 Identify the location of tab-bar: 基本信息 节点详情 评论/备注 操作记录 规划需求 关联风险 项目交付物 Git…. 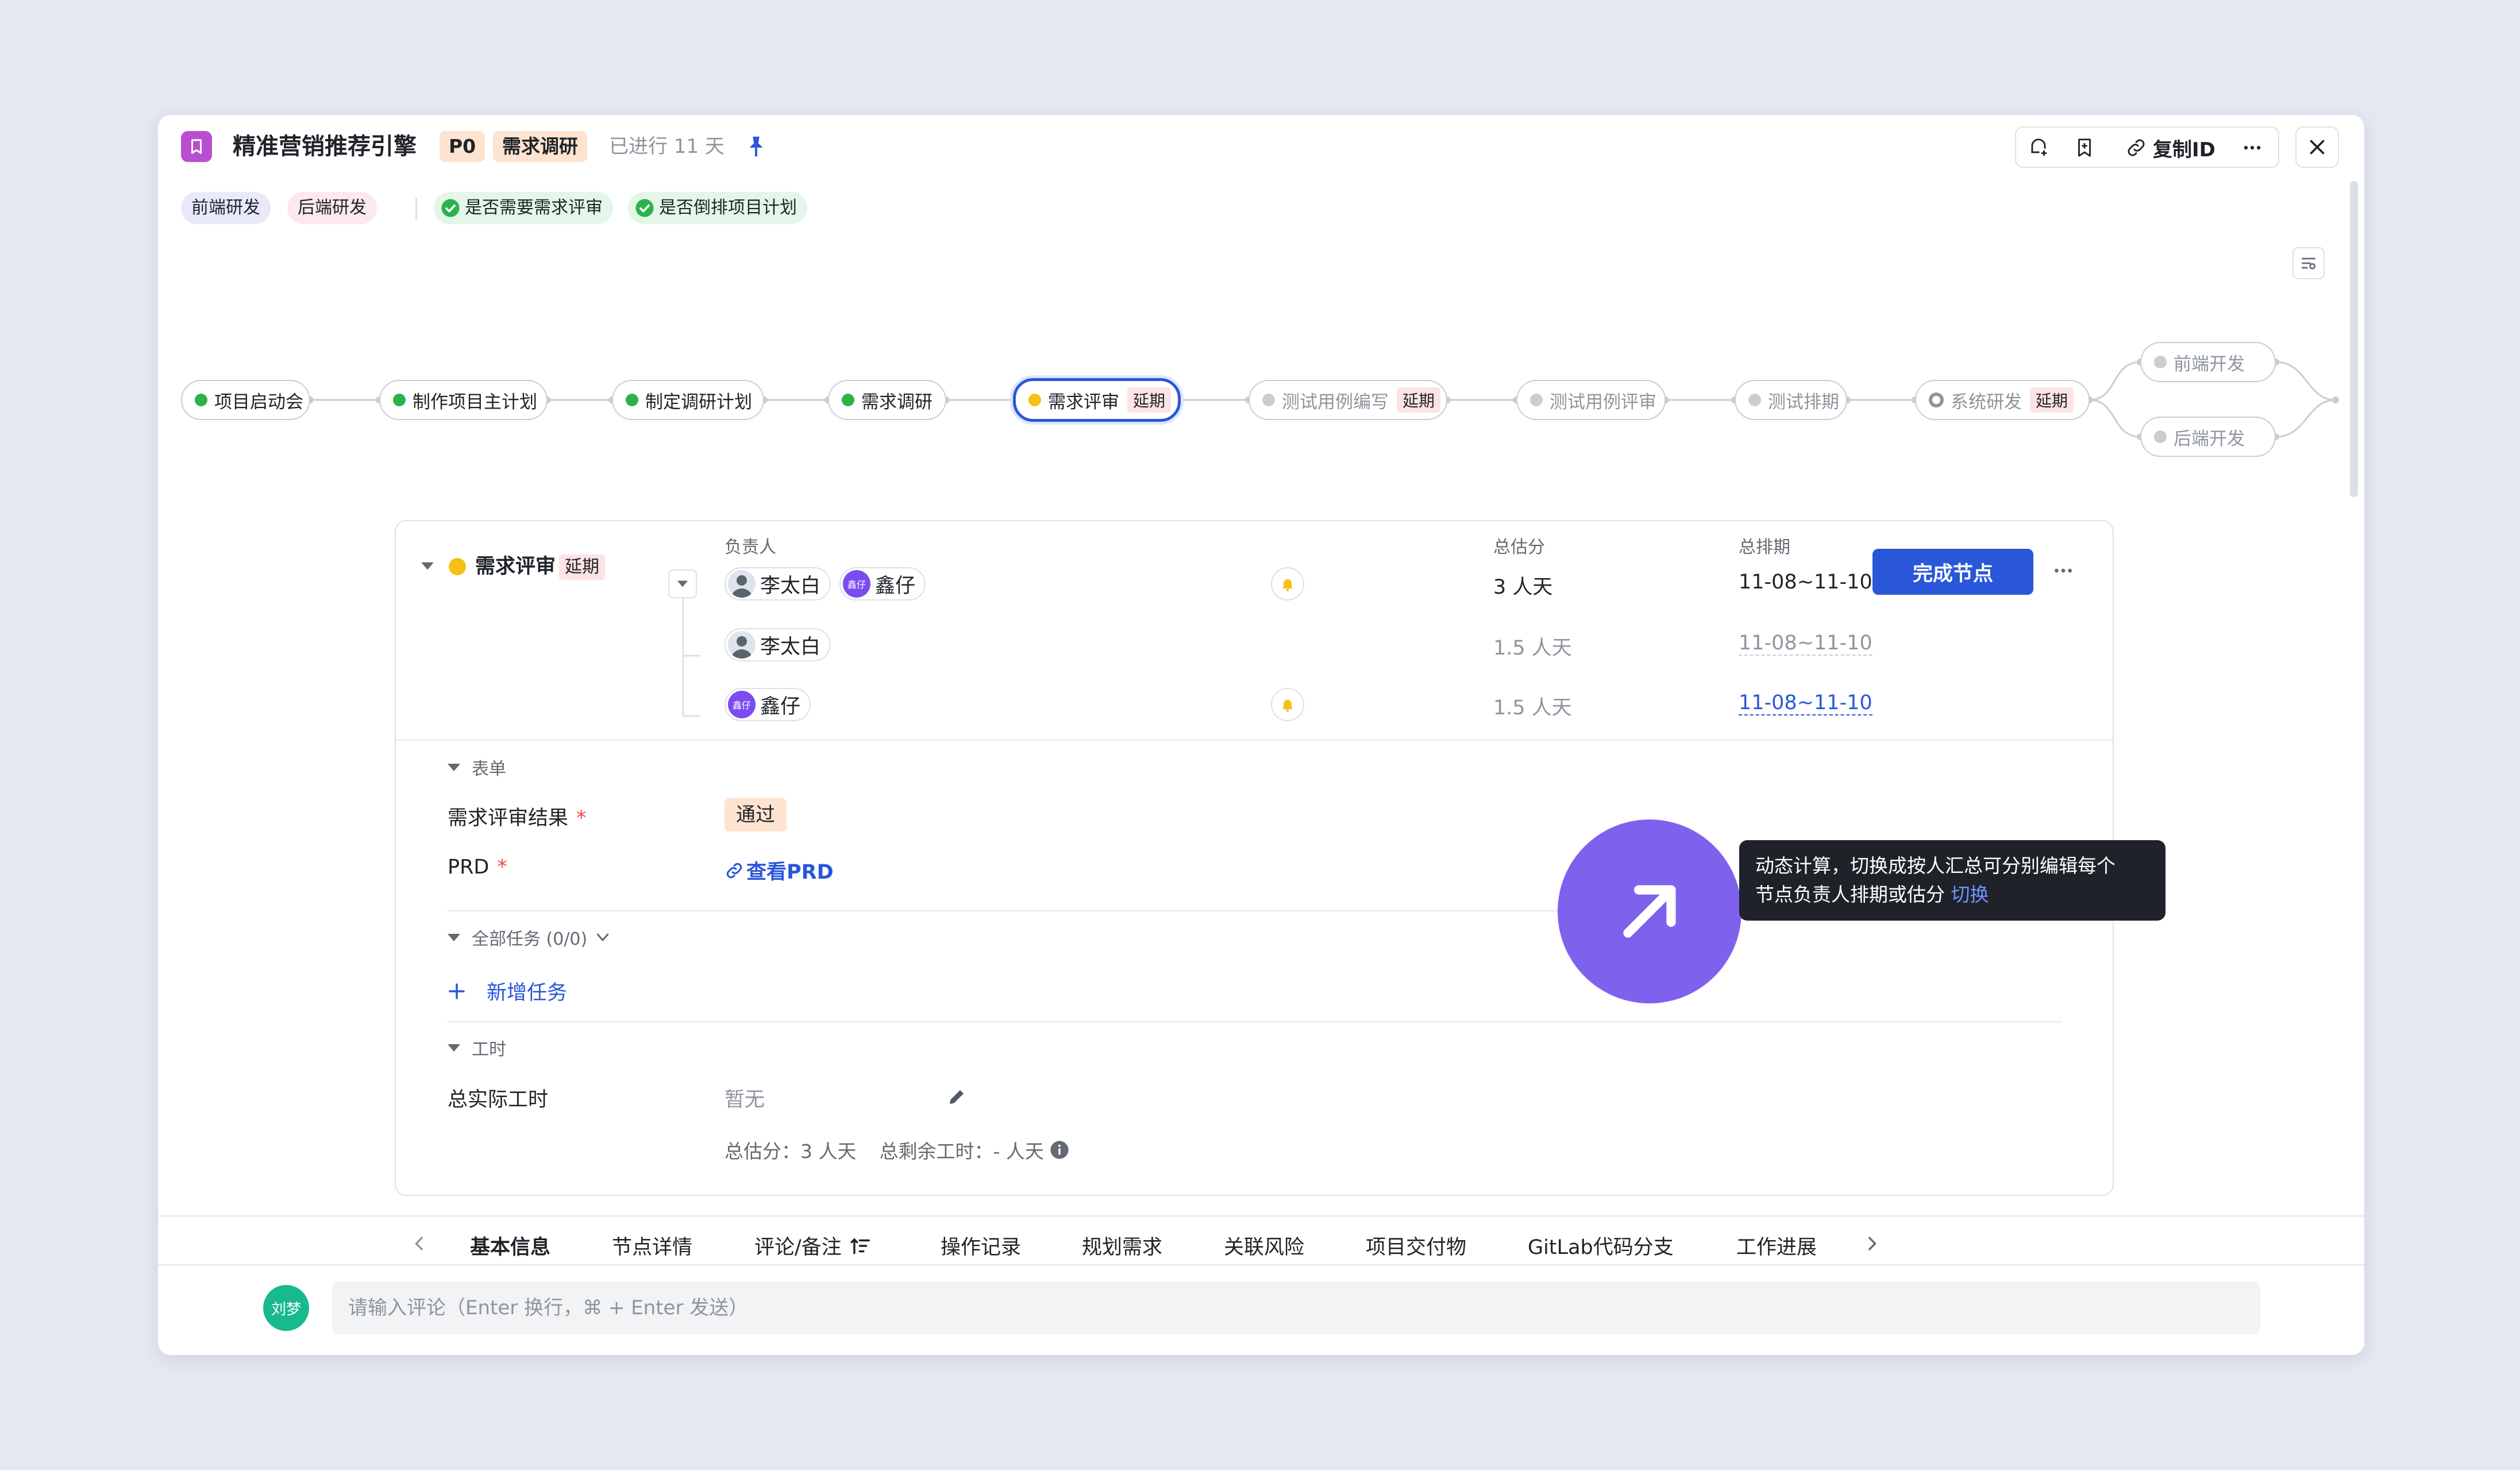
(1261, 1240).